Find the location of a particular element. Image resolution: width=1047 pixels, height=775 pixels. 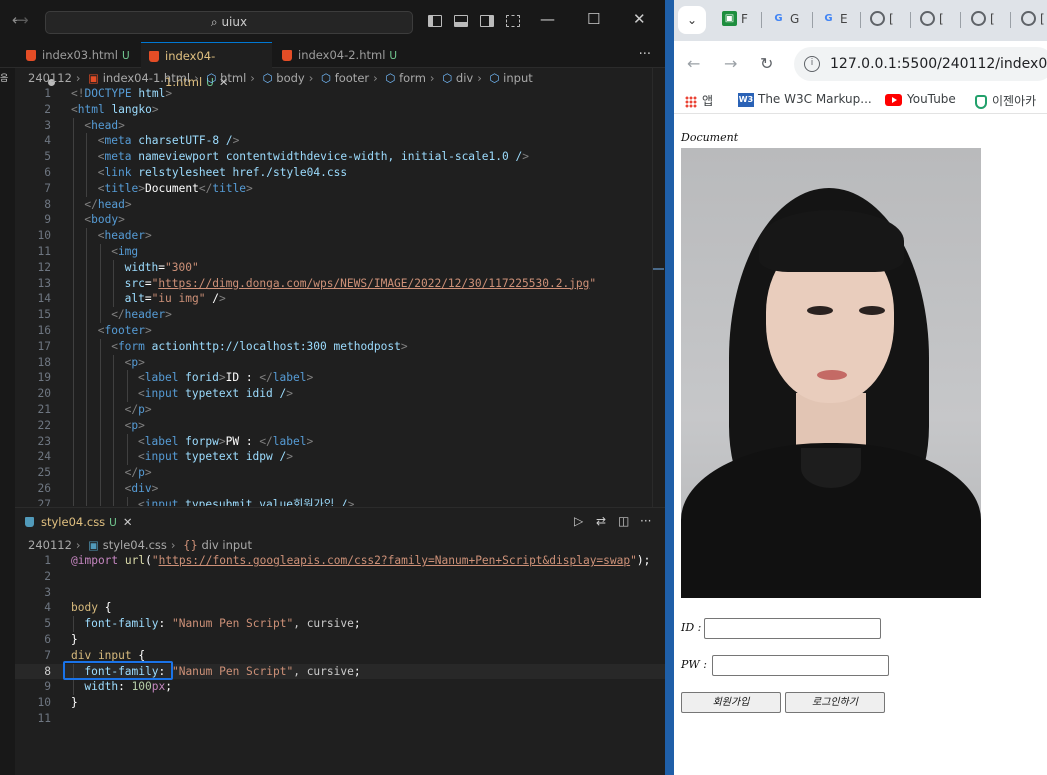

code-line: 1 <!DOCTYPE html> is located at coordinates (340, 94).